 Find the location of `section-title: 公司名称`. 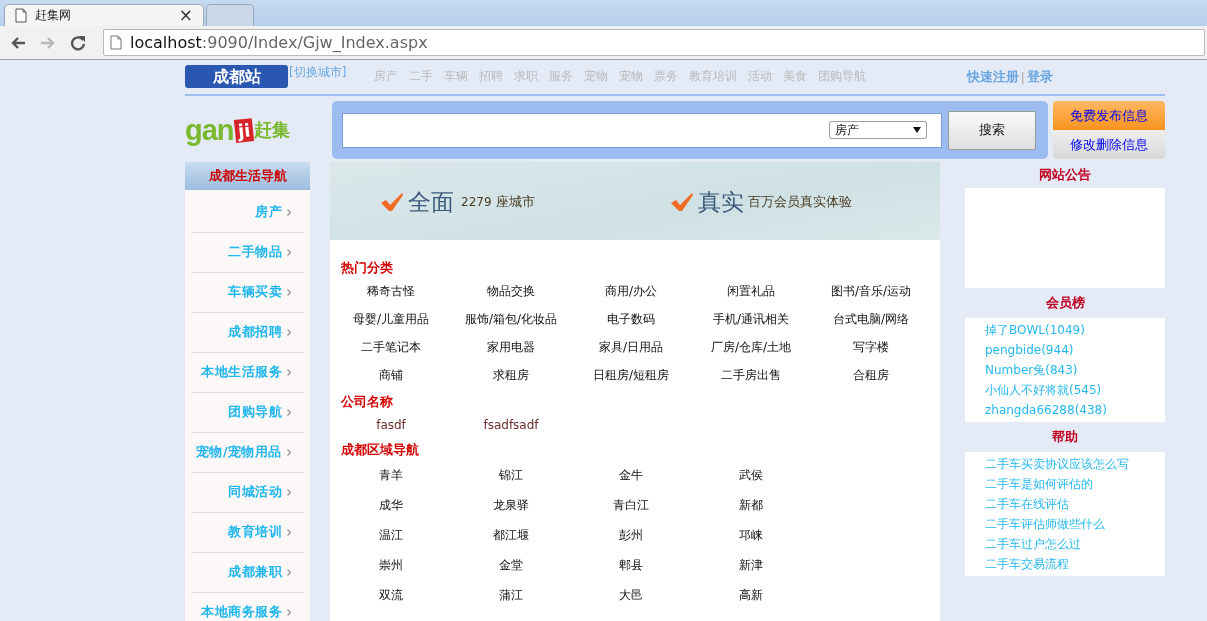

section-title: 公司名称 is located at coordinates (367, 402).